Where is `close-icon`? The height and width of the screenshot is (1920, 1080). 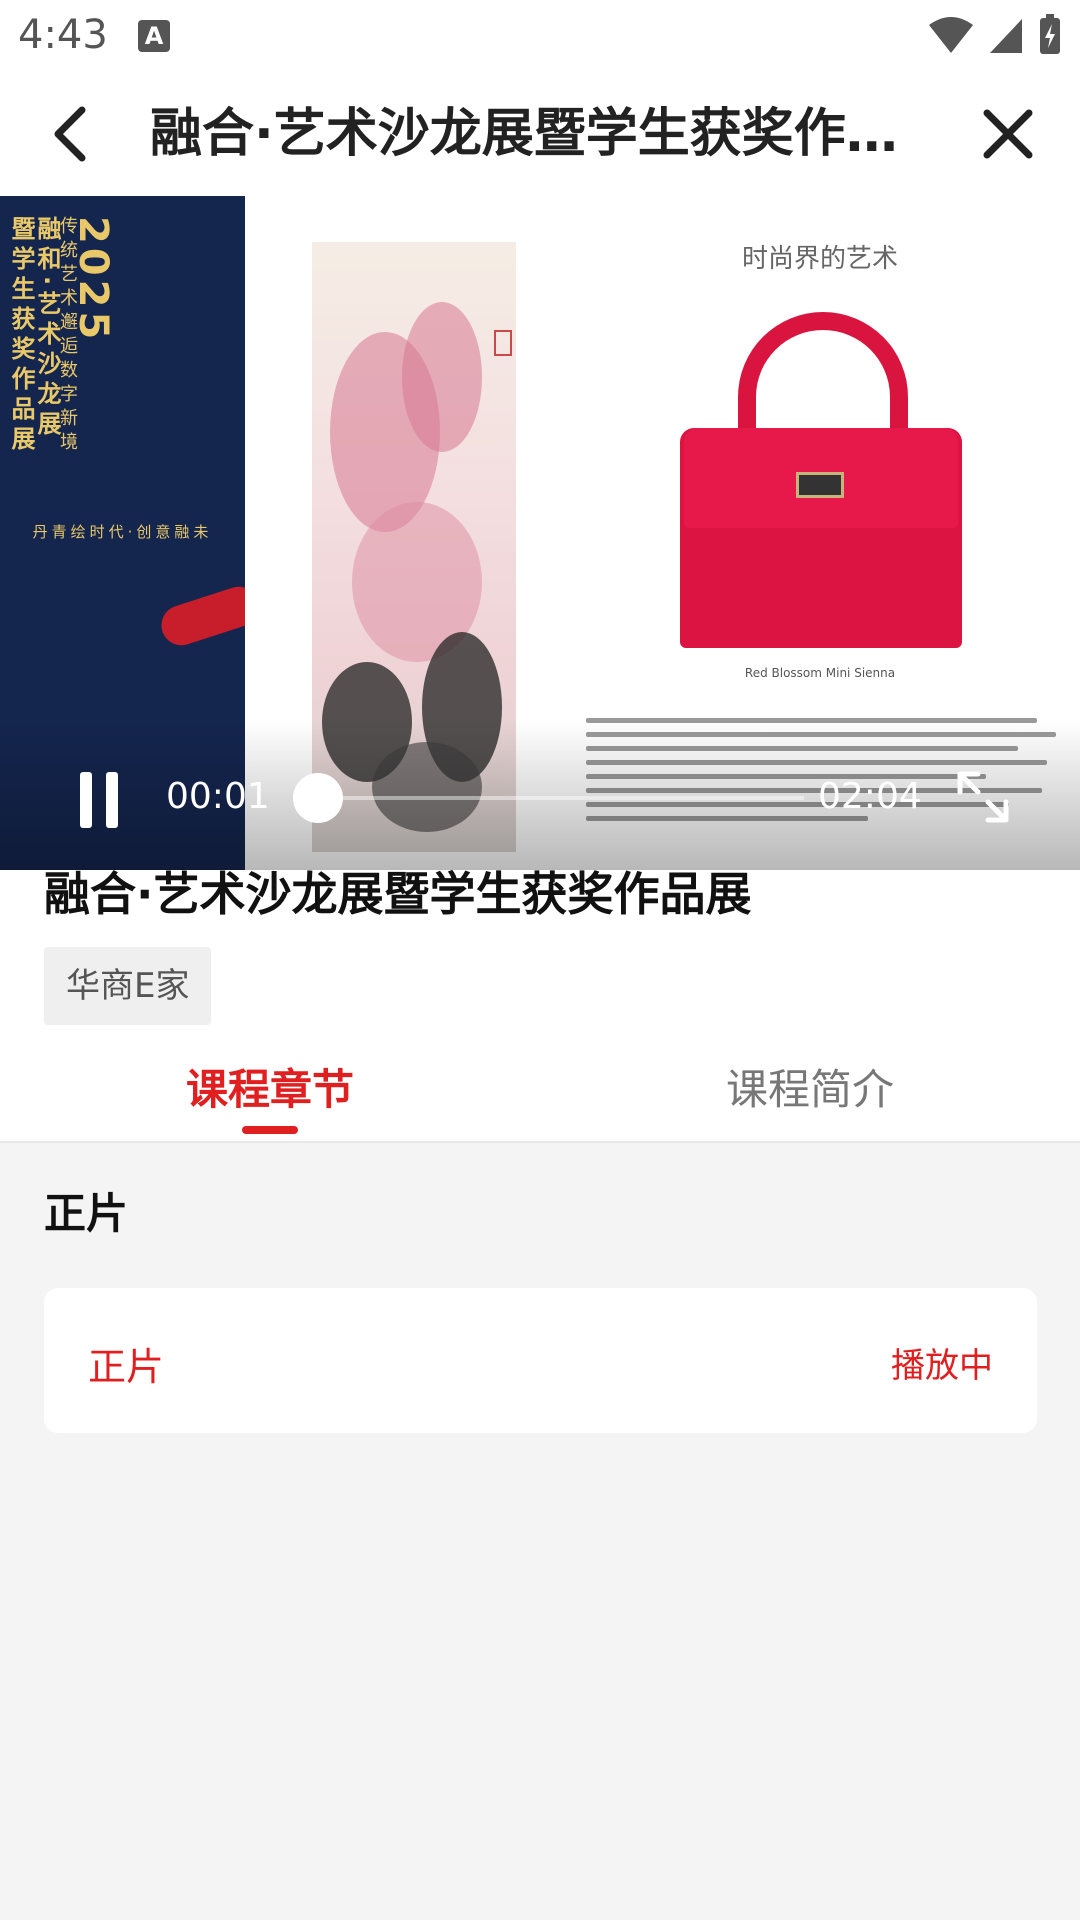
close-icon is located at coordinates (1008, 134).